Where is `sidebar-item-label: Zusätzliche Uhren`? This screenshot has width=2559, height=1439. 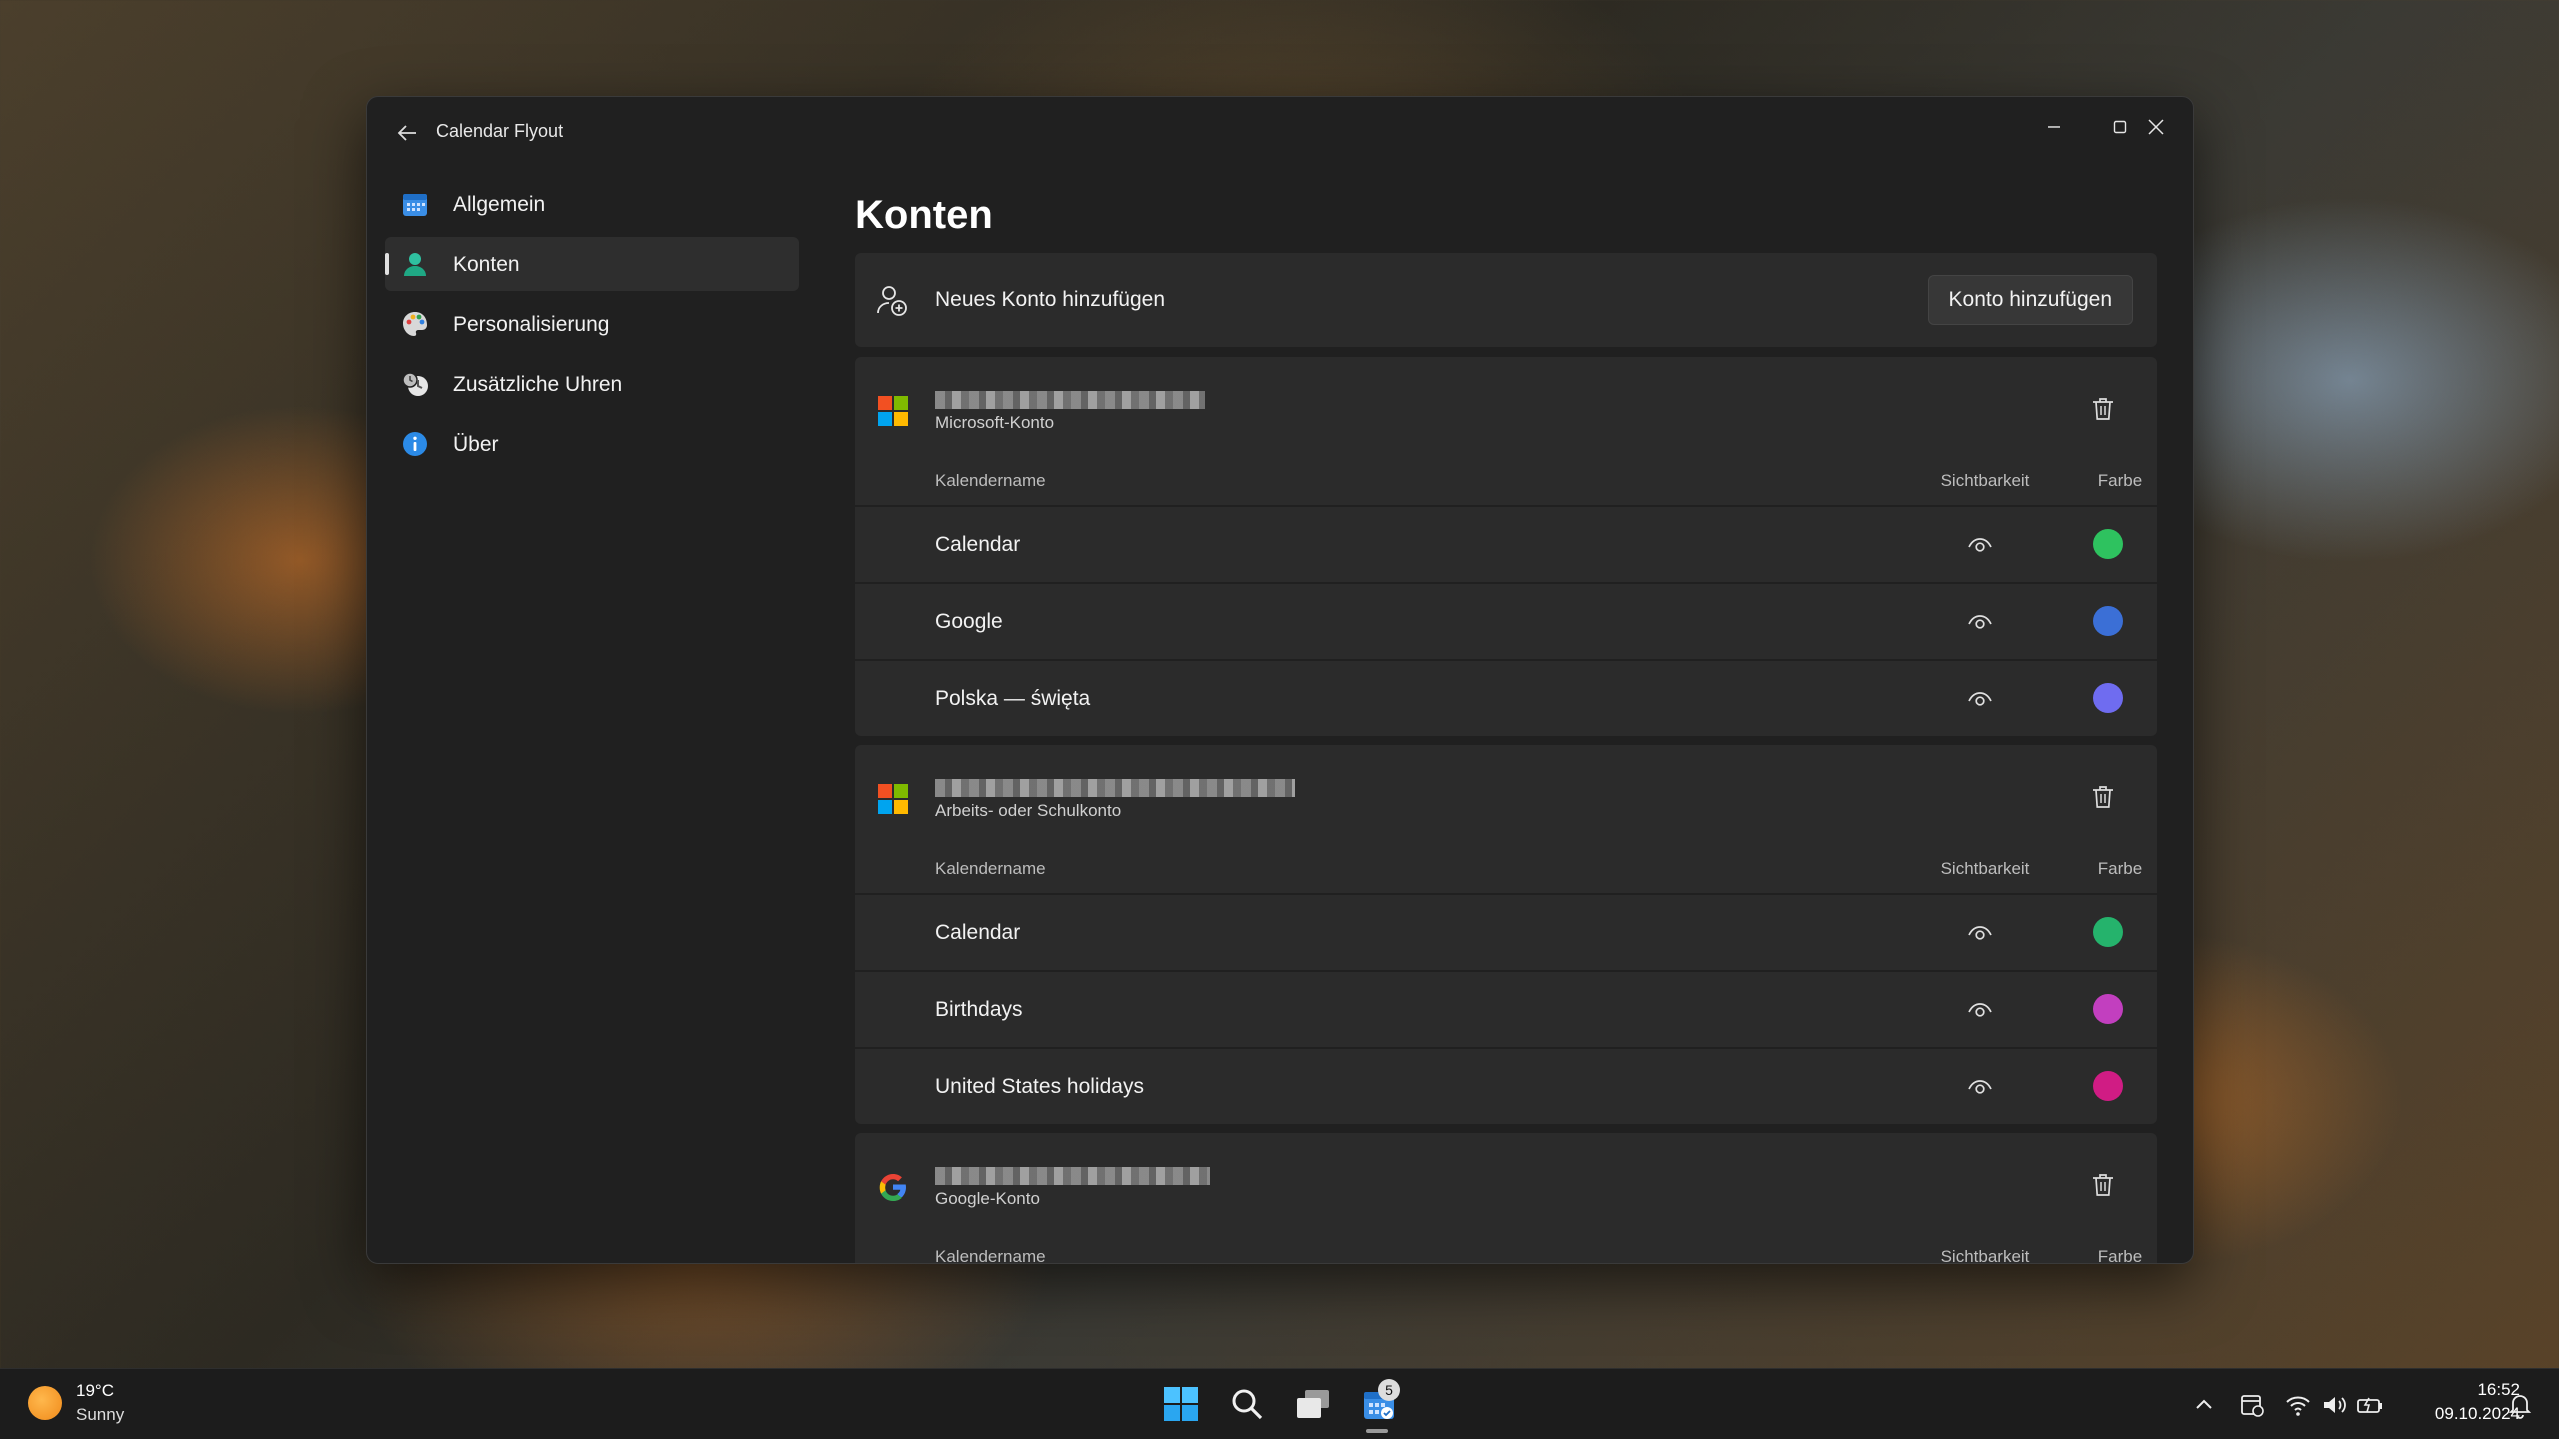 sidebar-item-label: Zusätzliche Uhren is located at coordinates (538, 384).